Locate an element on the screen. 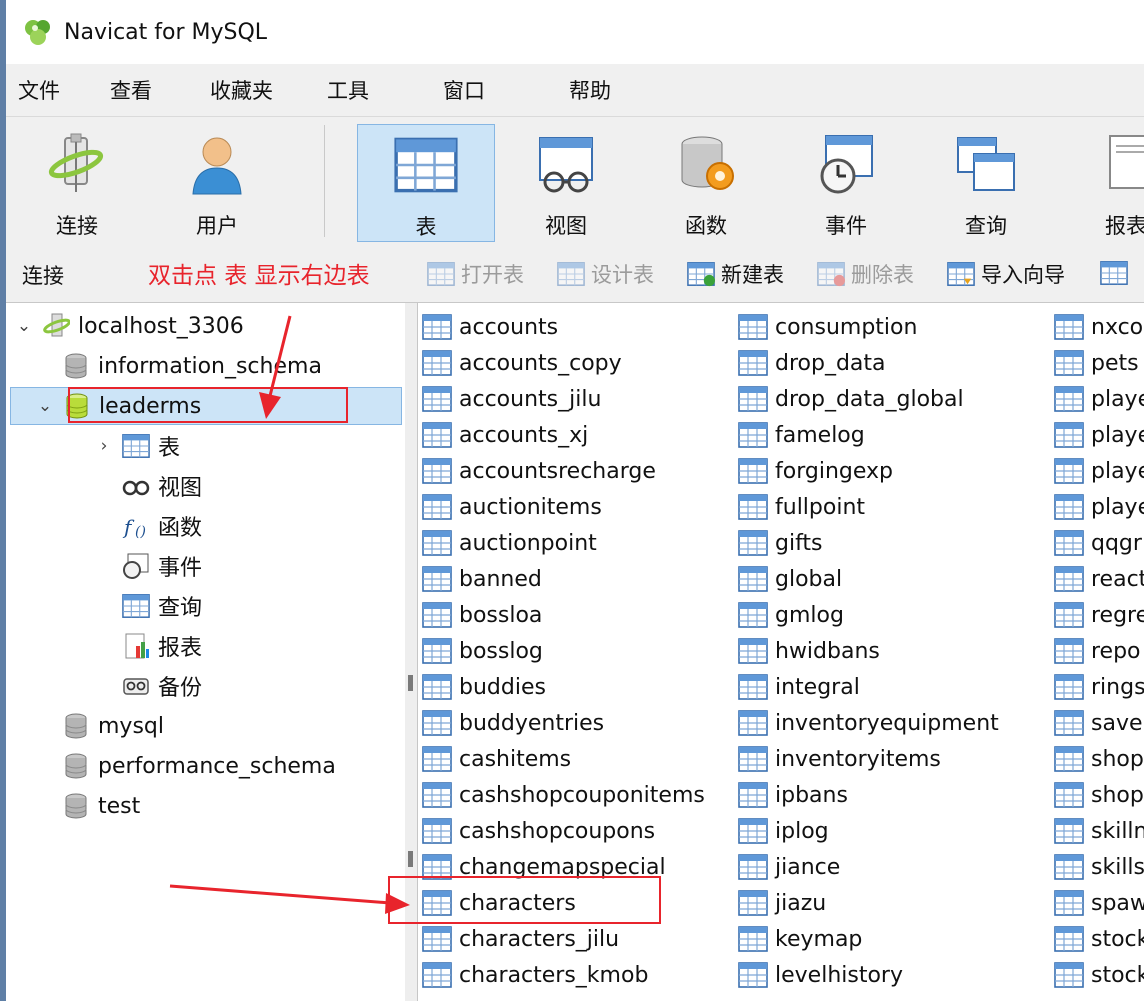 This screenshot has height=1001, width=1144. table-item: drop_data_global is located at coordinates (868, 399).